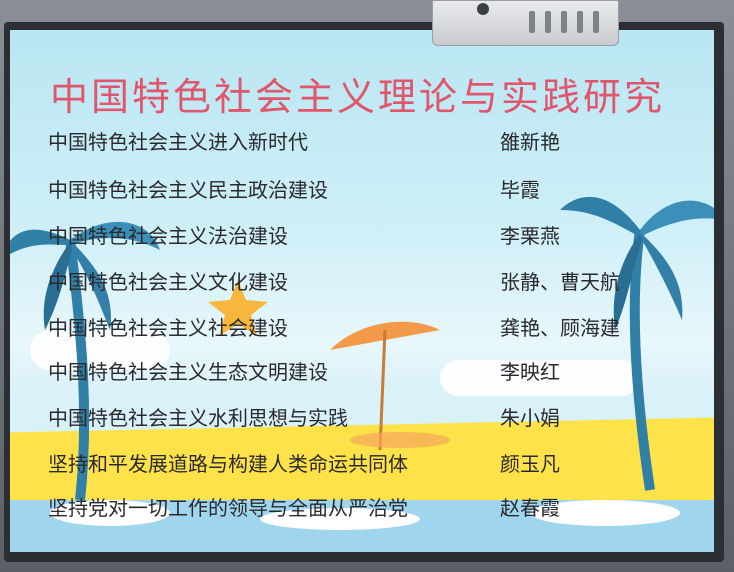 The height and width of the screenshot is (572, 734). What do you see at coordinates (530, 142) in the screenshot?
I see `research-author: 雒新艳` at bounding box center [530, 142].